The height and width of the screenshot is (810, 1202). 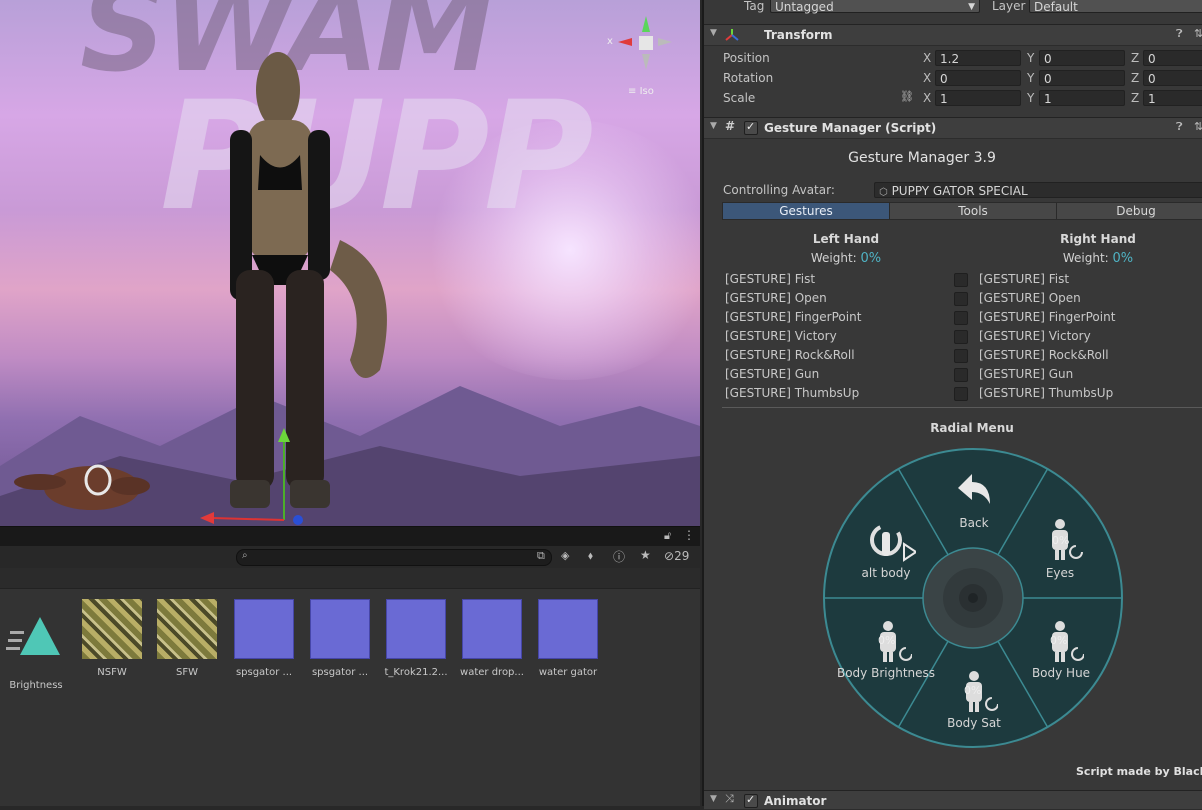 I want to click on right-gesture-item: [GESTURE] Gun, so click(x=1026, y=374).